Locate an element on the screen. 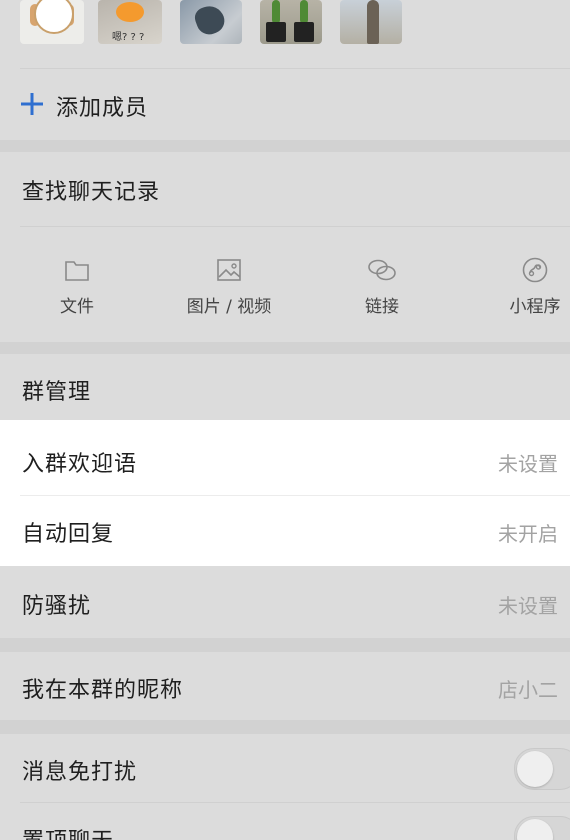 The height and width of the screenshot is (840, 570). search-history-label: 查找聊天记录 is located at coordinates (91, 192).